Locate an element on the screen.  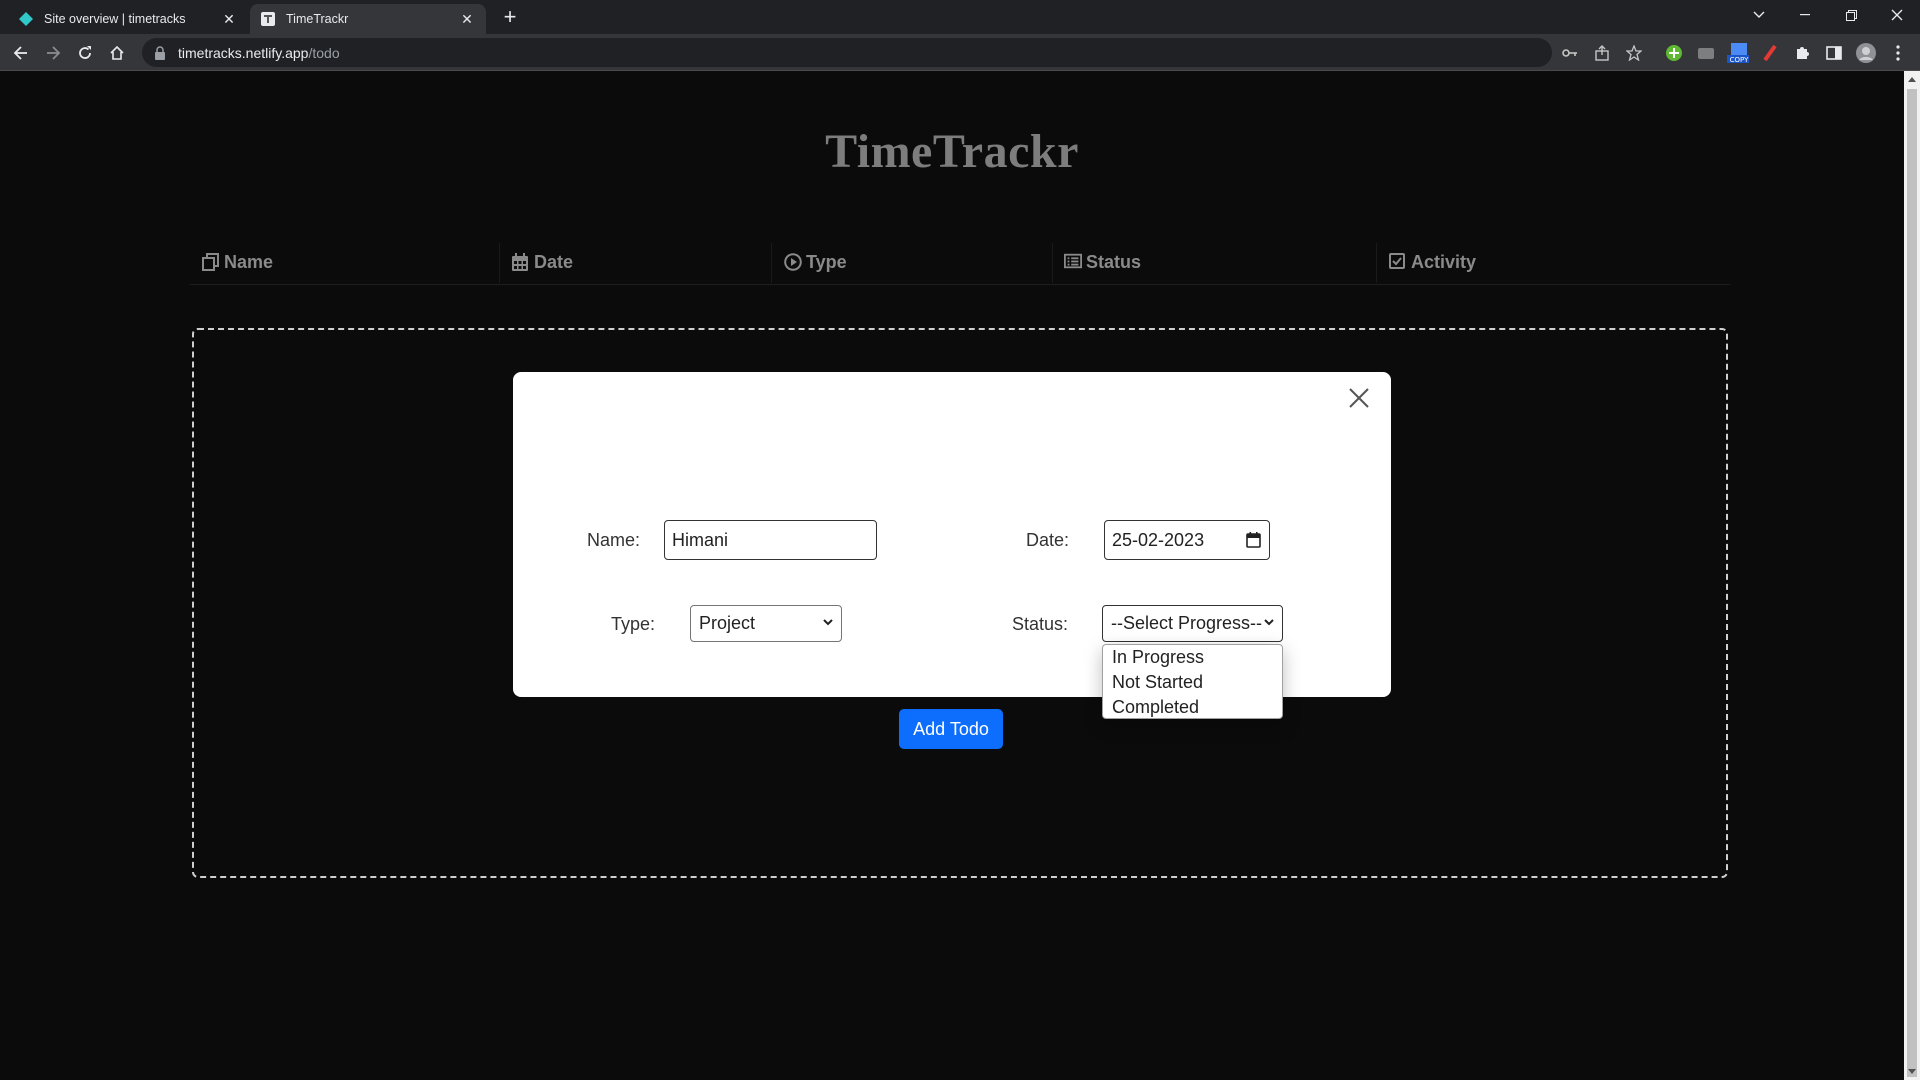
status-option: Not Started is located at coordinates (1192, 682).